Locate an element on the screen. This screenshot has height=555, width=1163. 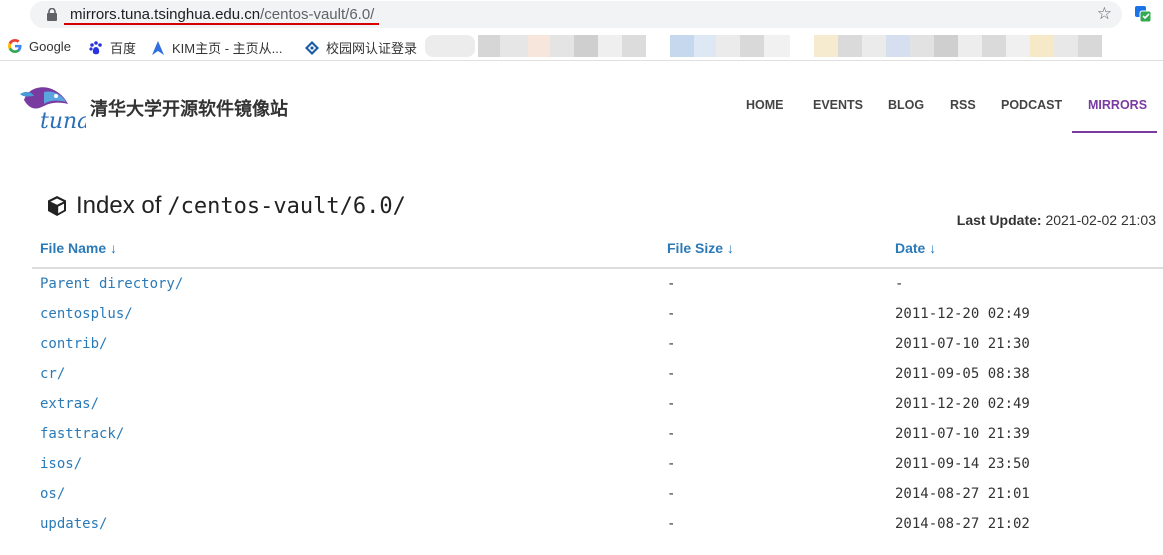
file-link: updates/ is located at coordinates (73, 524).